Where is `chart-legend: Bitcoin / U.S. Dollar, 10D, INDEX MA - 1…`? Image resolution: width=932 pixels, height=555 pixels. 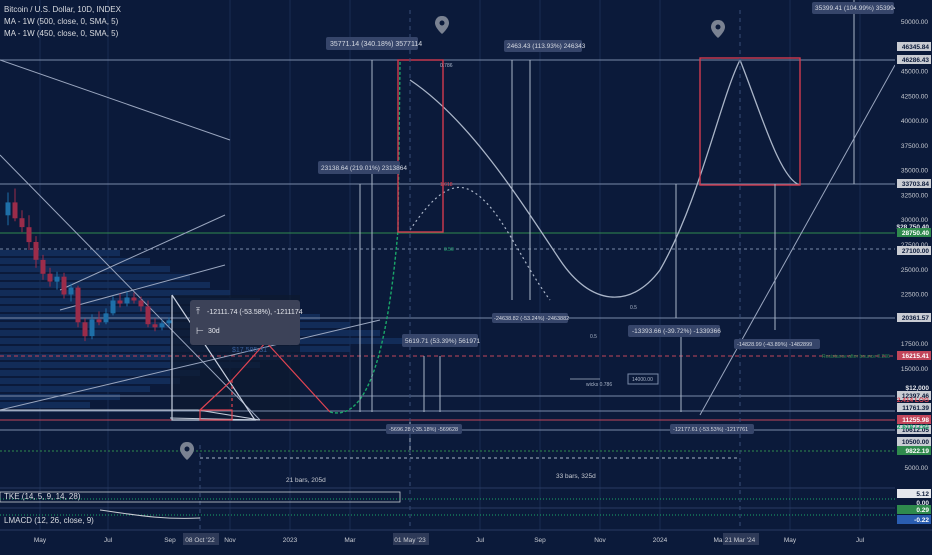
chart-legend: Bitcoin / U.S. Dollar, 10D, INDEX MA - 1… is located at coordinates (62, 22).